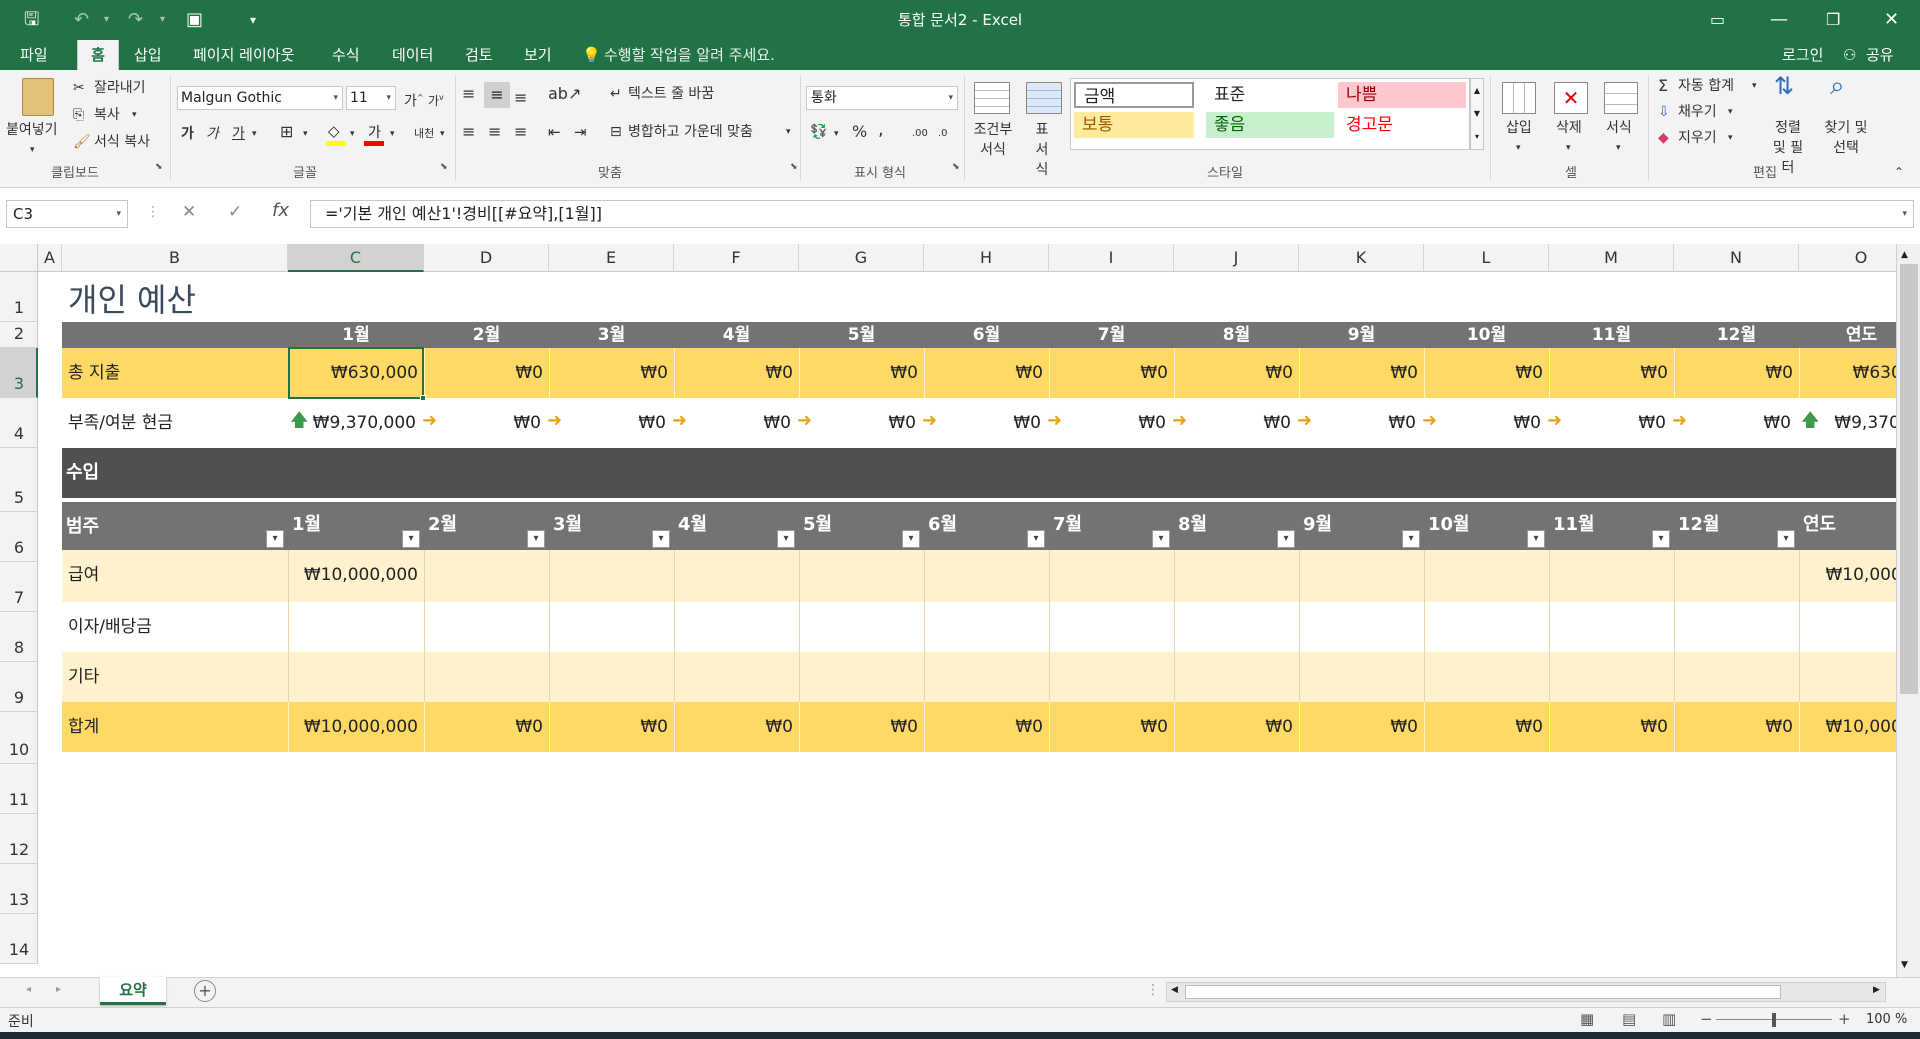 This screenshot has width=1920, height=1039. Describe the element at coordinates (1519, 98) in the screenshot. I see `insert-cells-icon` at that location.